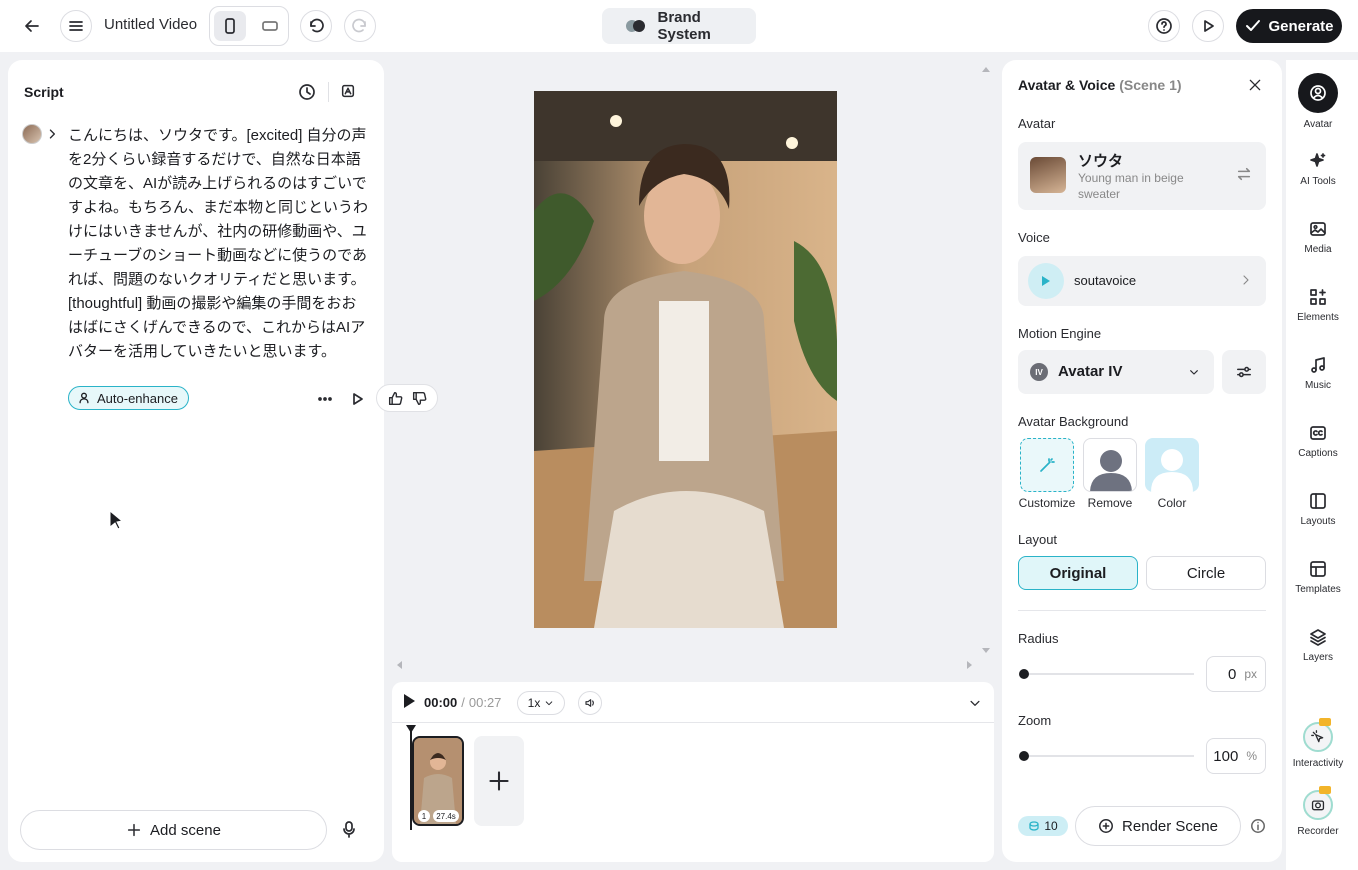  Describe the element at coordinates (411, 729) in the screenshot. I see `playhead-handle-icon` at that location.